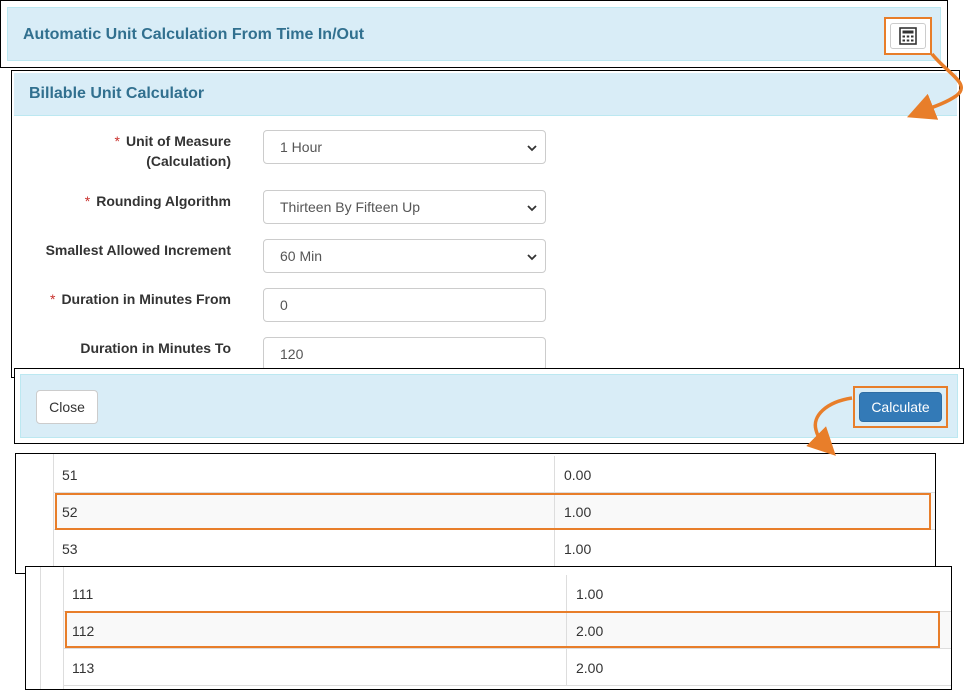  I want to click on calculate-button: Calculate, so click(900, 407).